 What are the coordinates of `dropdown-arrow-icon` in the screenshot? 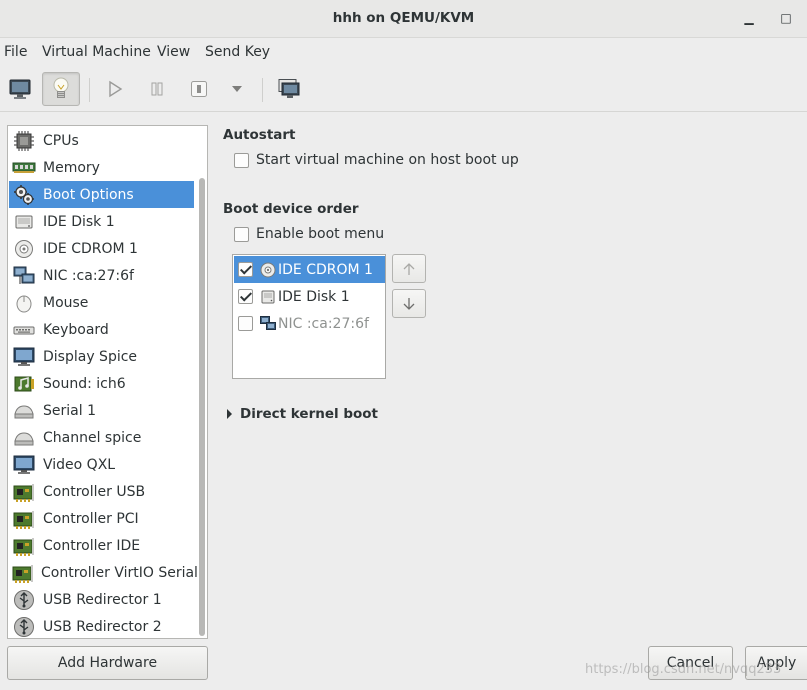 It's located at (237, 89).